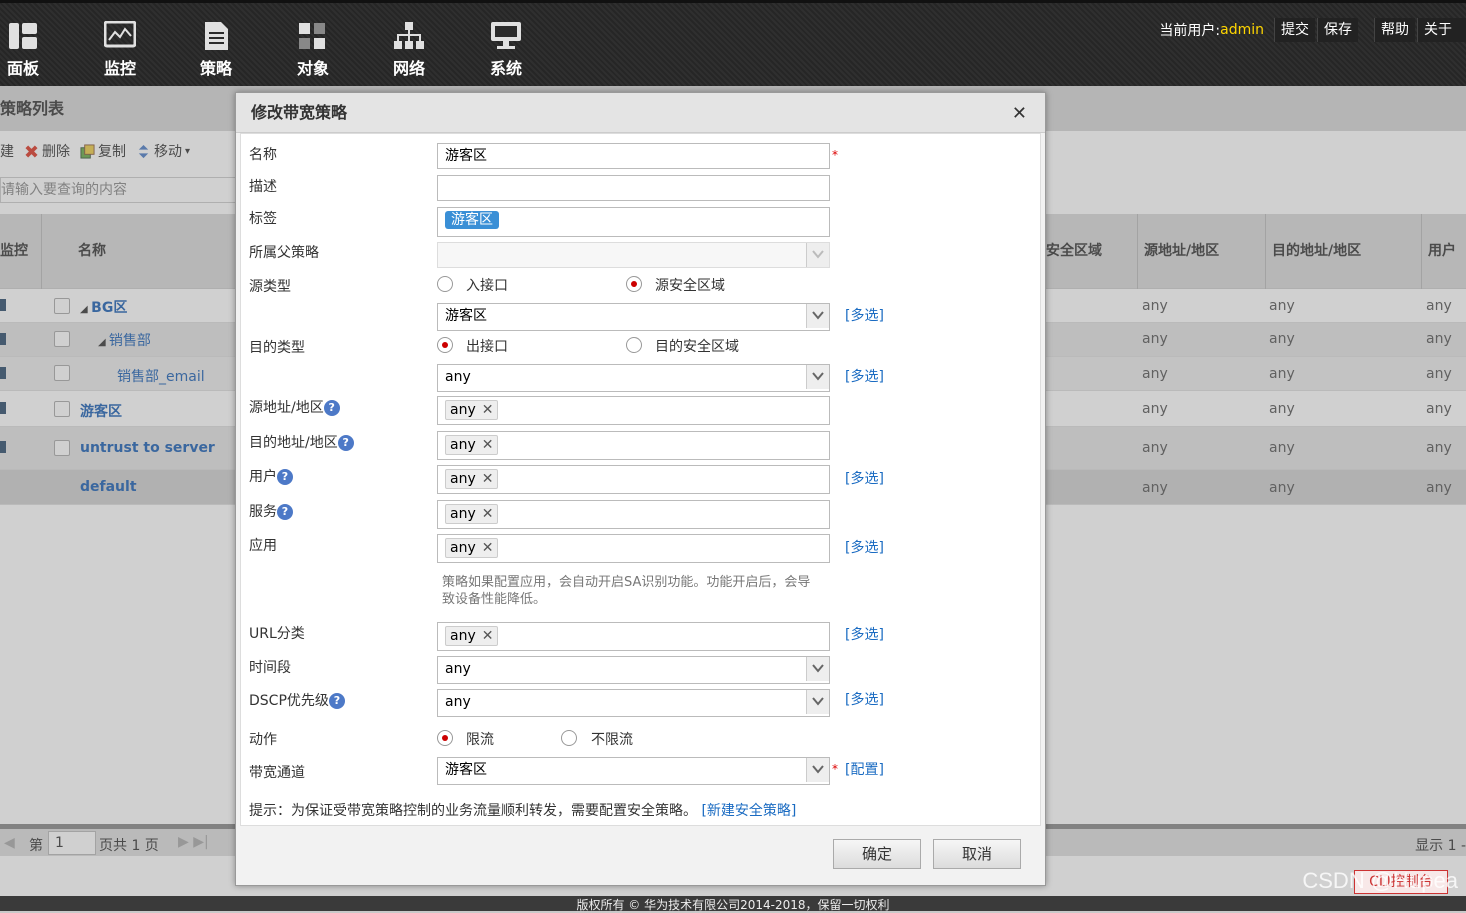 The image size is (1466, 913). Describe the element at coordinates (633, 703) in the screenshot. I see `dscp-select: any` at that location.